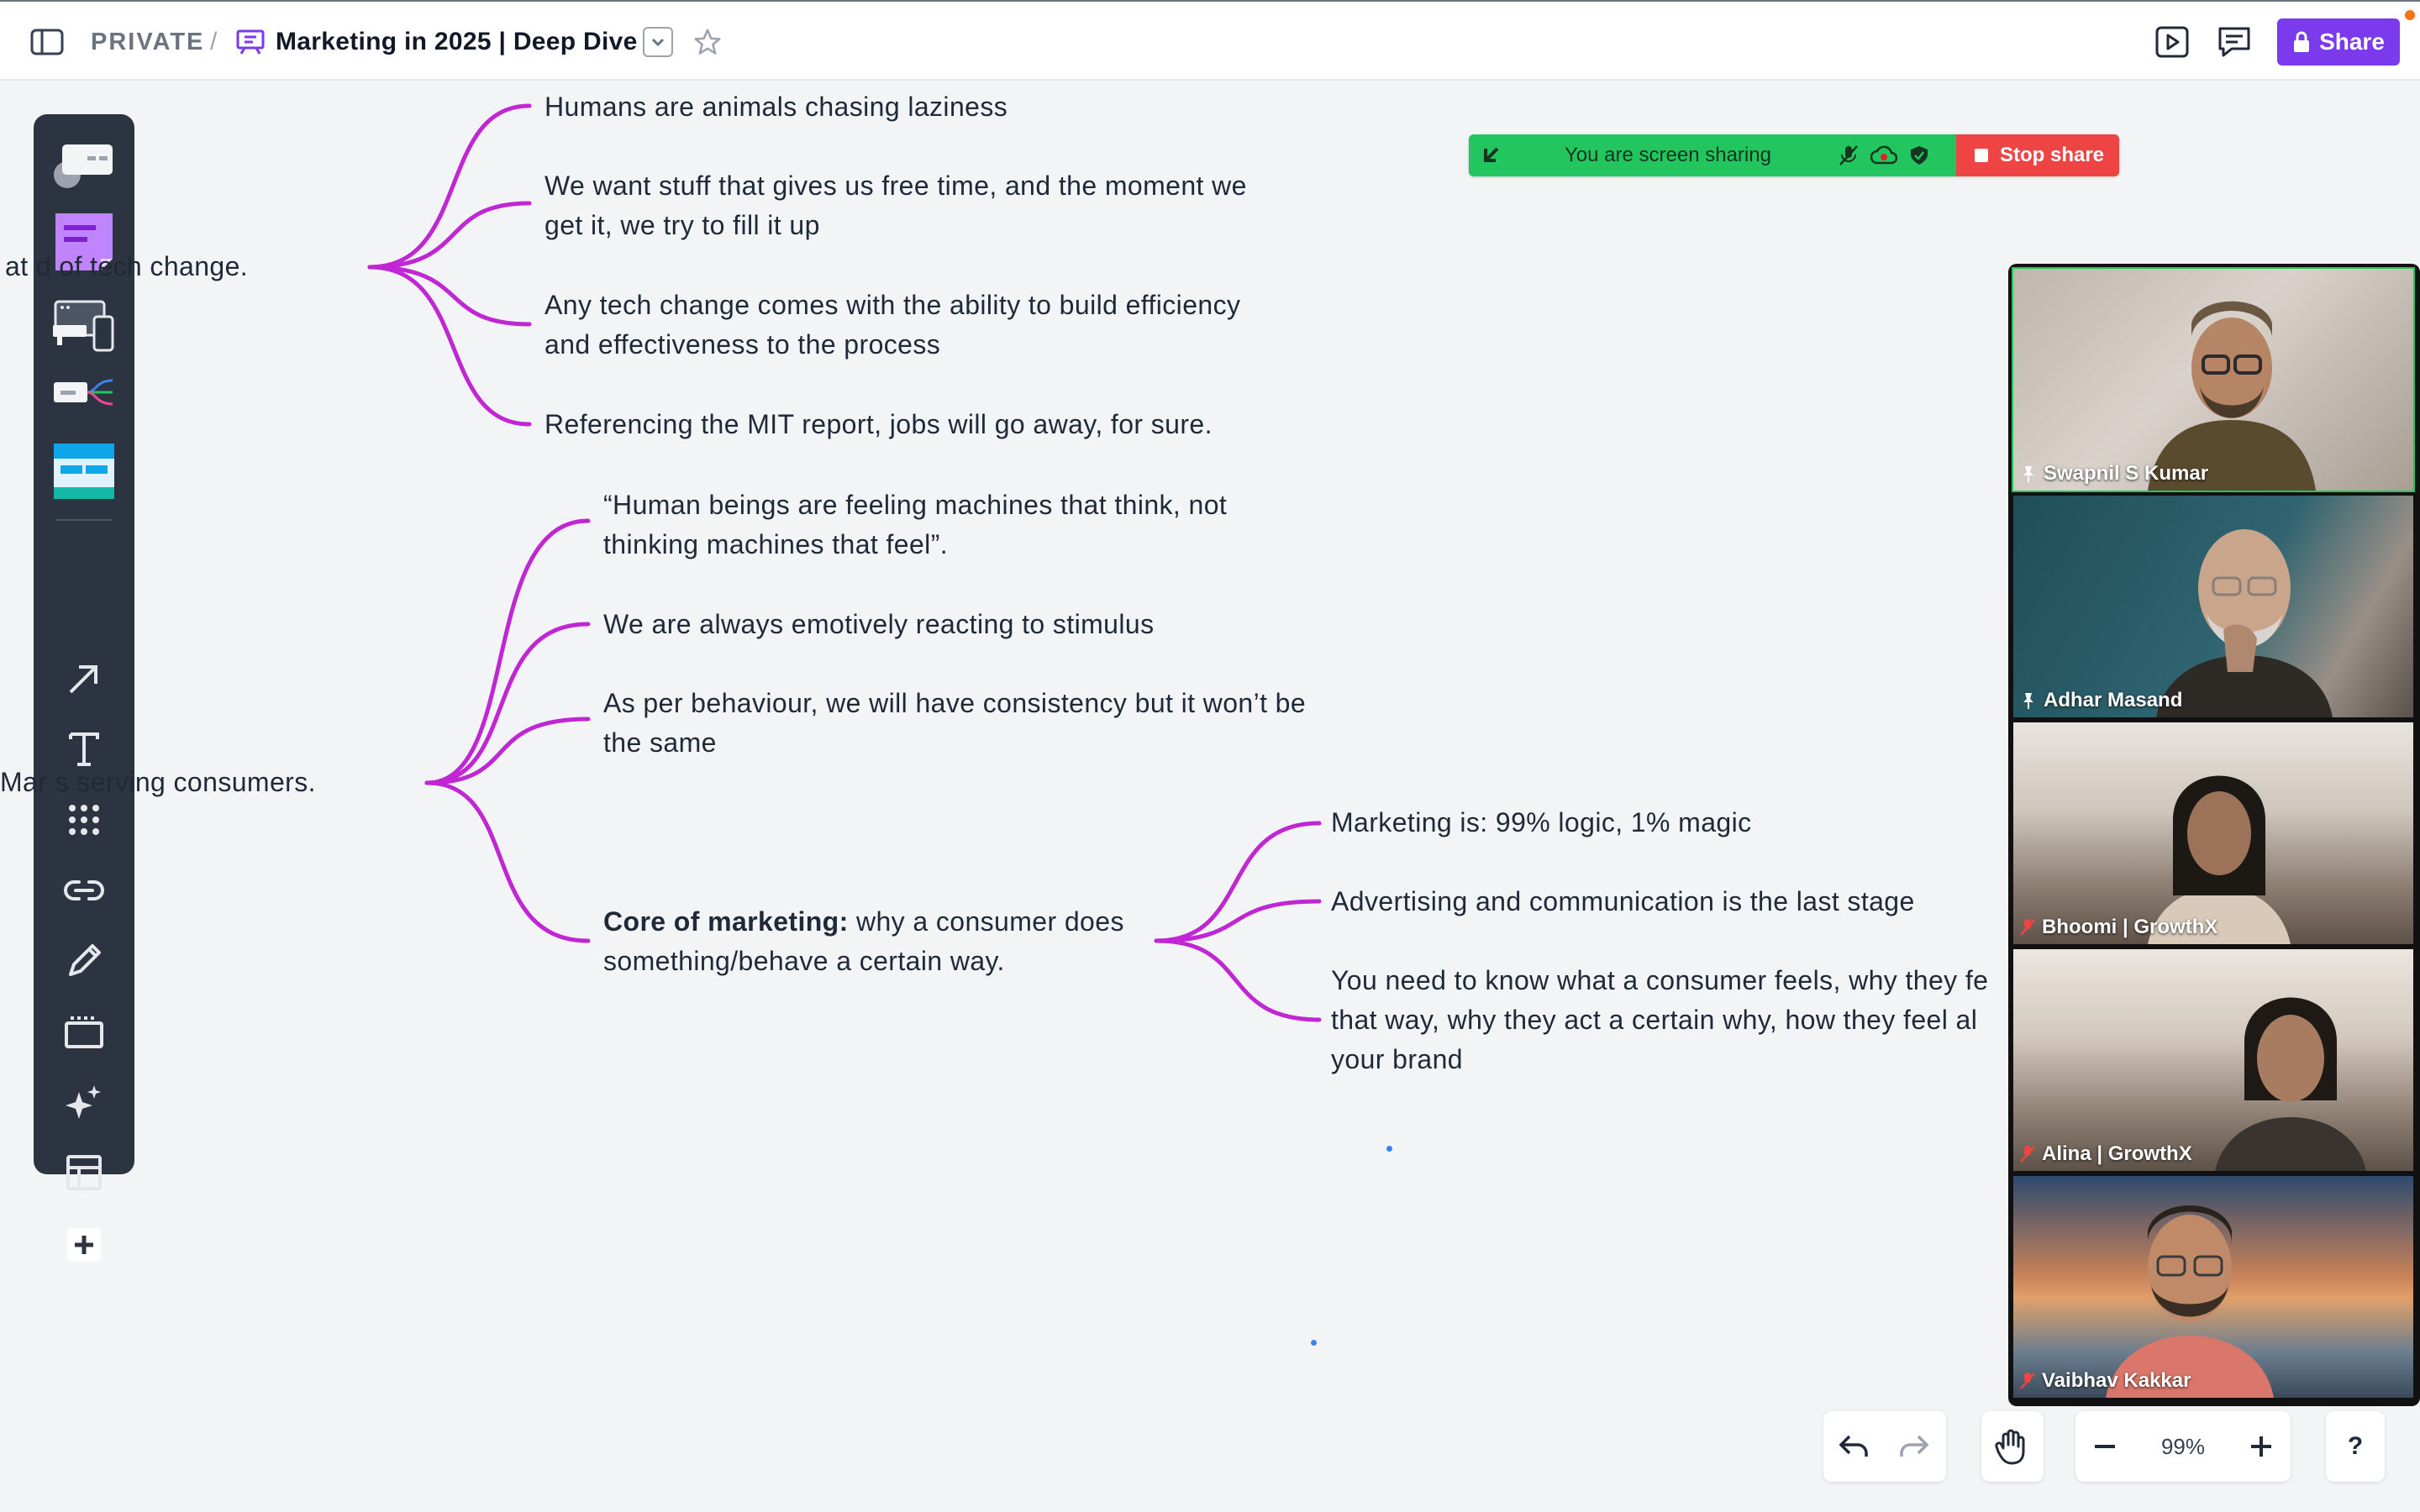  I want to click on participant-name: Swapnil S Kumar, so click(2114, 474).